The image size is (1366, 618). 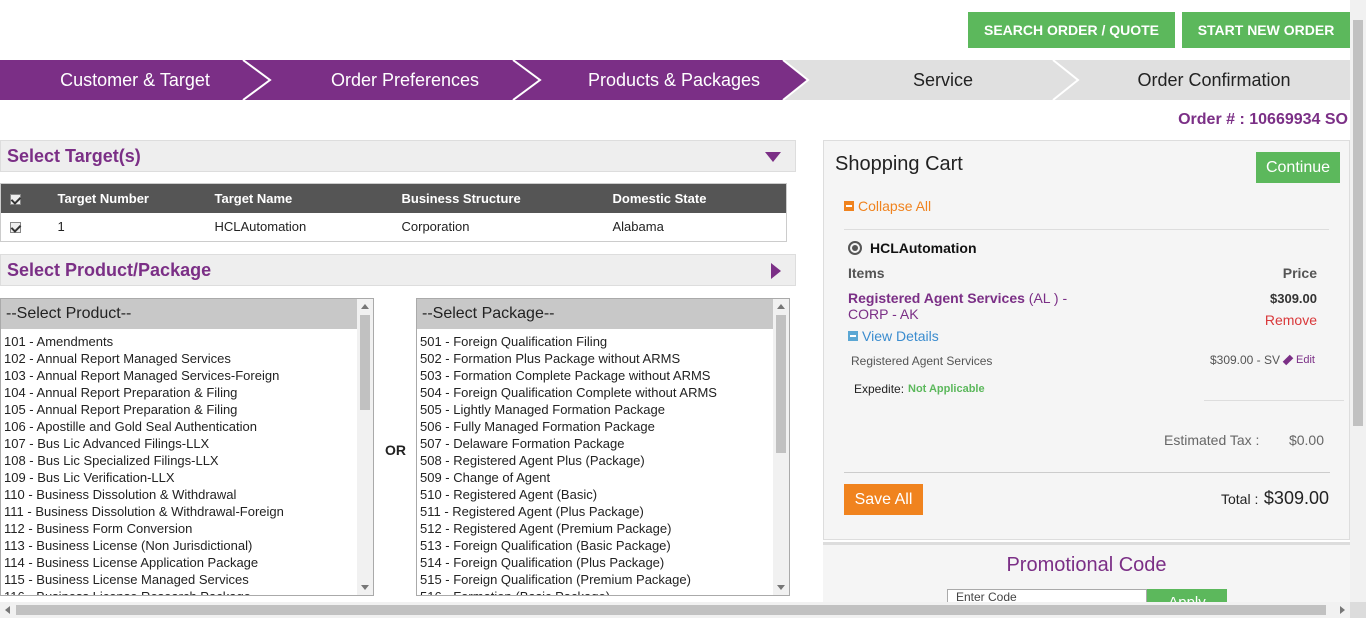 What do you see at coordinates (1245, 360) in the screenshot?
I see `service-price: $309.00 - SV` at bounding box center [1245, 360].